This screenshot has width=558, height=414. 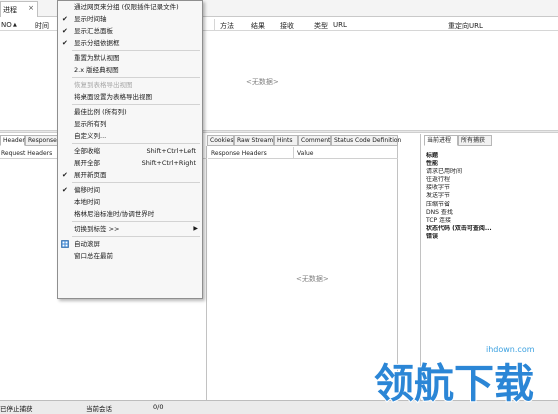 I want to click on menu-item: 展开全部 Shift+Ctrl+Right, so click(x=130, y=163).